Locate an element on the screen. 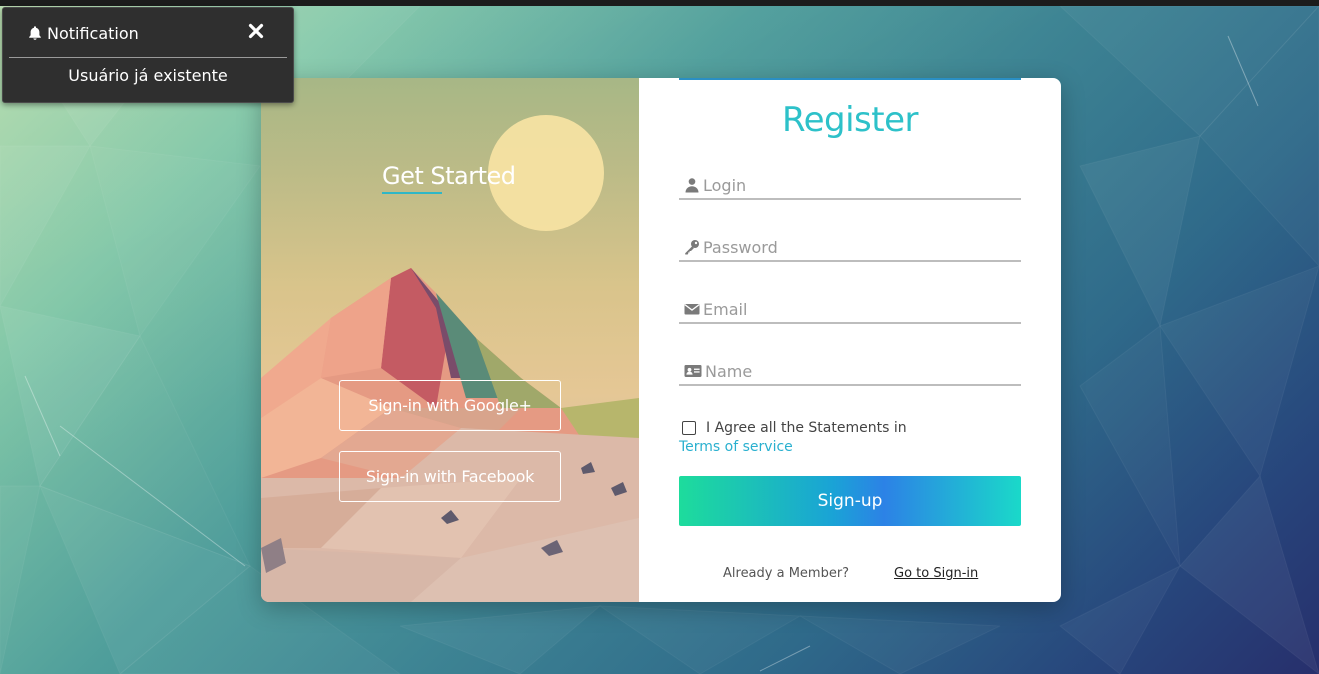  email-input is located at coordinates (862, 309).